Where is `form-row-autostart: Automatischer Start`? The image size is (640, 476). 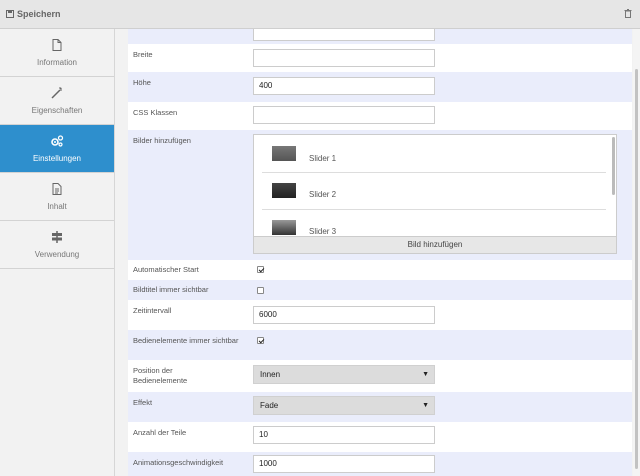 form-row-autostart: Automatischer Start is located at coordinates (380, 270).